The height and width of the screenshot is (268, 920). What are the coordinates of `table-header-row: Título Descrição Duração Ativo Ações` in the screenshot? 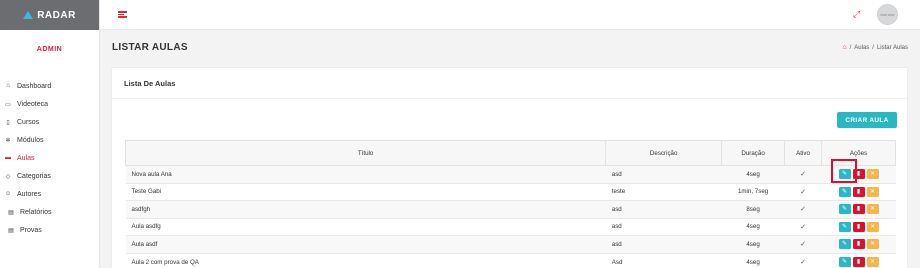 It's located at (510, 153).